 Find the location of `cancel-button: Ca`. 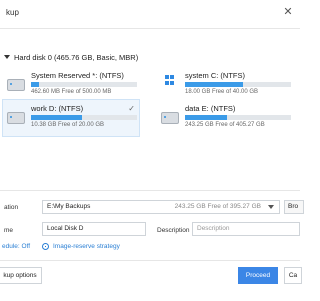

cancel-button: Ca is located at coordinates (293, 275).